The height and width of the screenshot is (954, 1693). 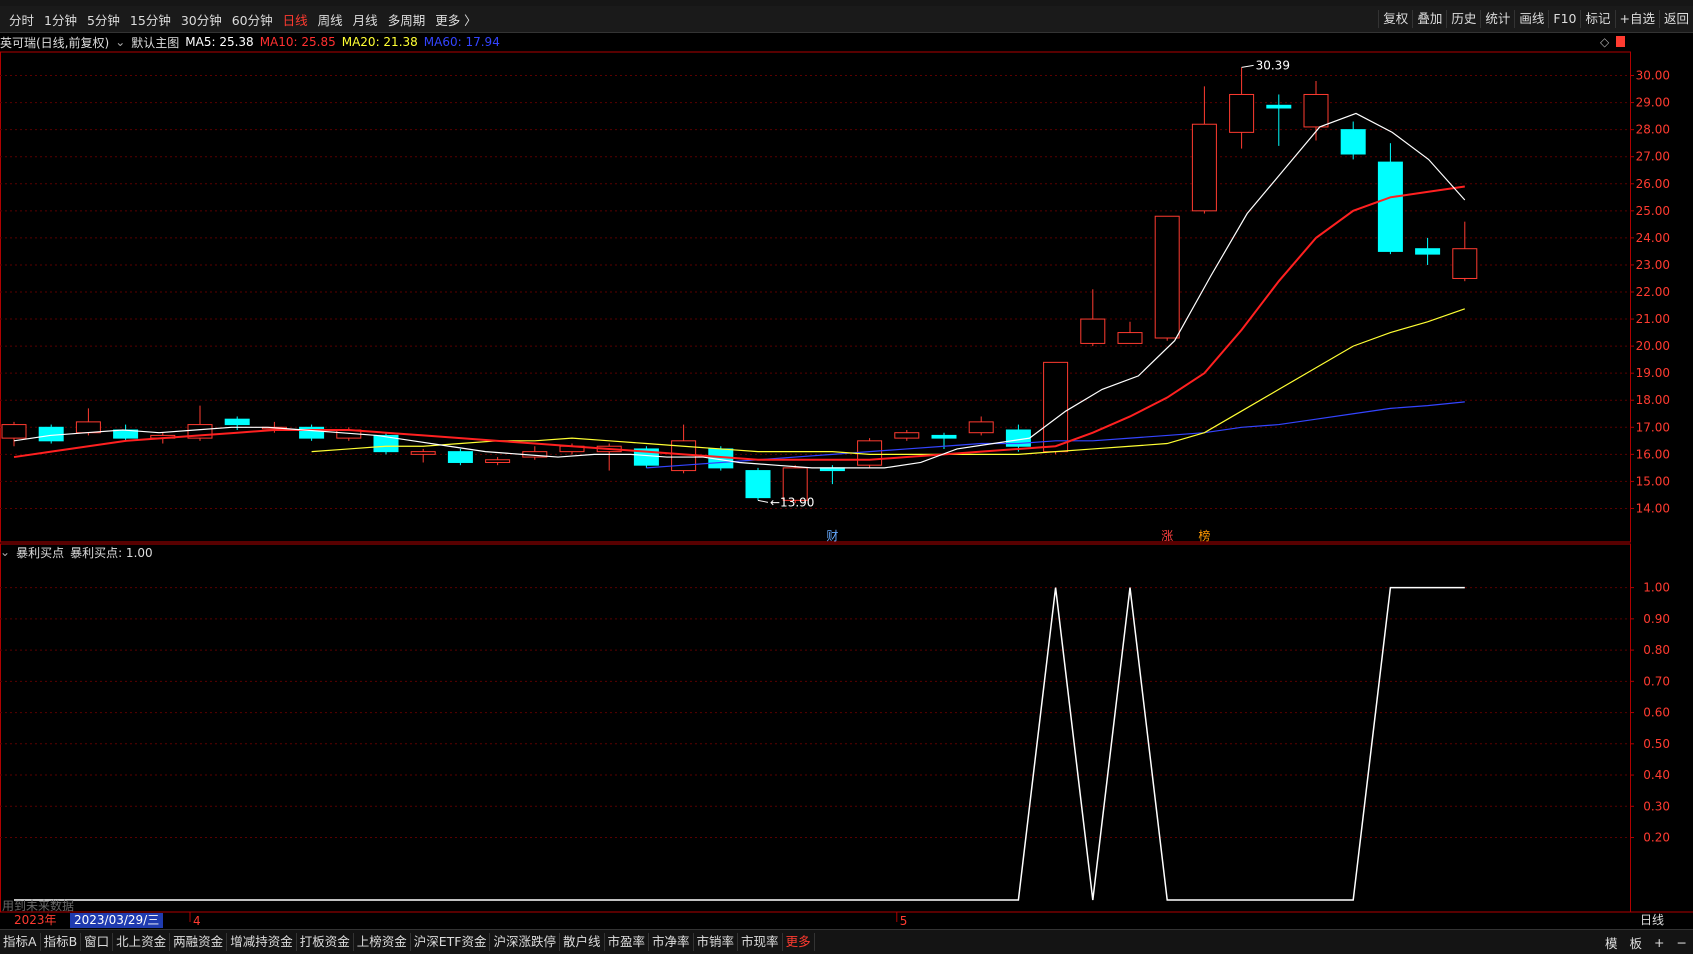 I want to click on indicator-tab: 北上资金, so click(x=142, y=942).